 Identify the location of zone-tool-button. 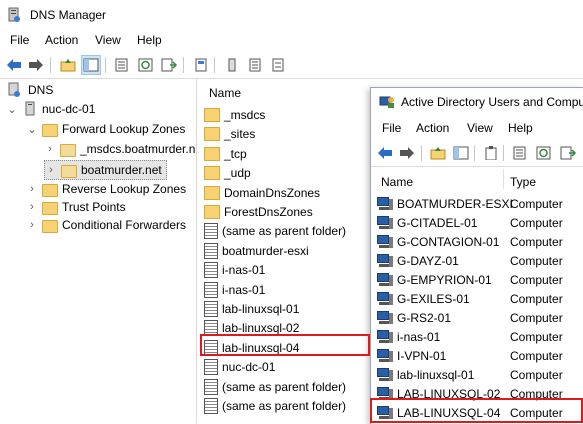
(278, 65).